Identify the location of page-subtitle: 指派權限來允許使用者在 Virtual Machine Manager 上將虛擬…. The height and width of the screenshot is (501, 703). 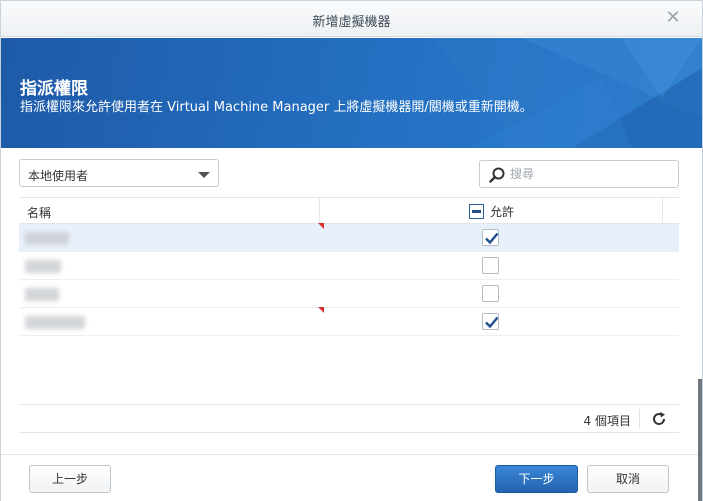
(276, 107).